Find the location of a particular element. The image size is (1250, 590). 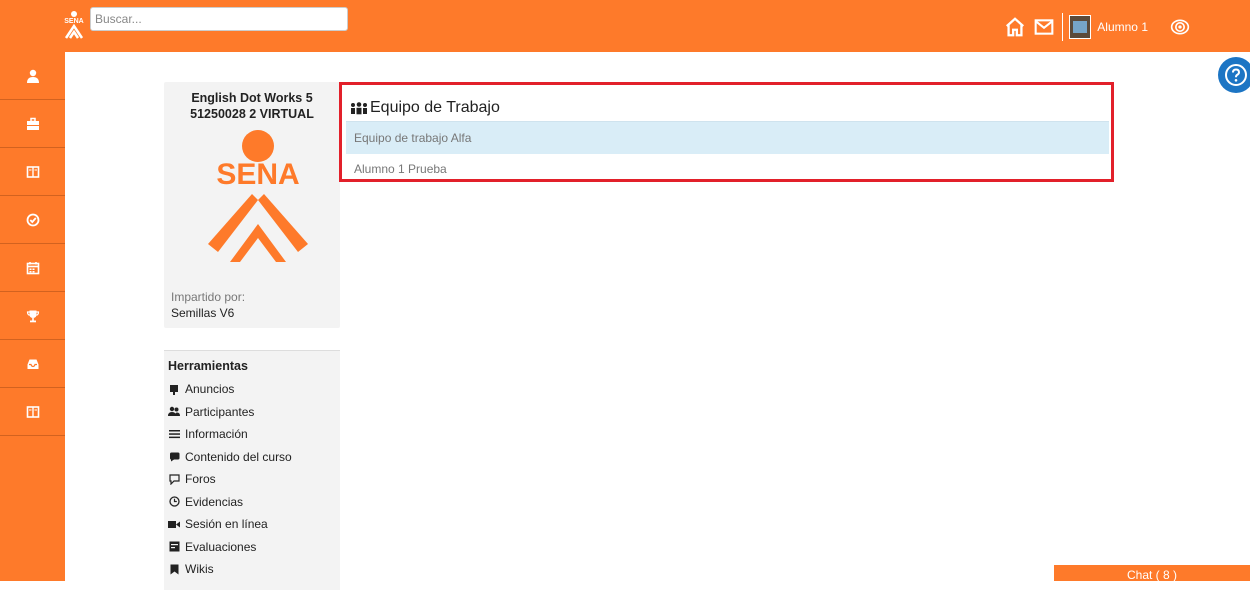

inbox-icon is located at coordinates (32, 364).